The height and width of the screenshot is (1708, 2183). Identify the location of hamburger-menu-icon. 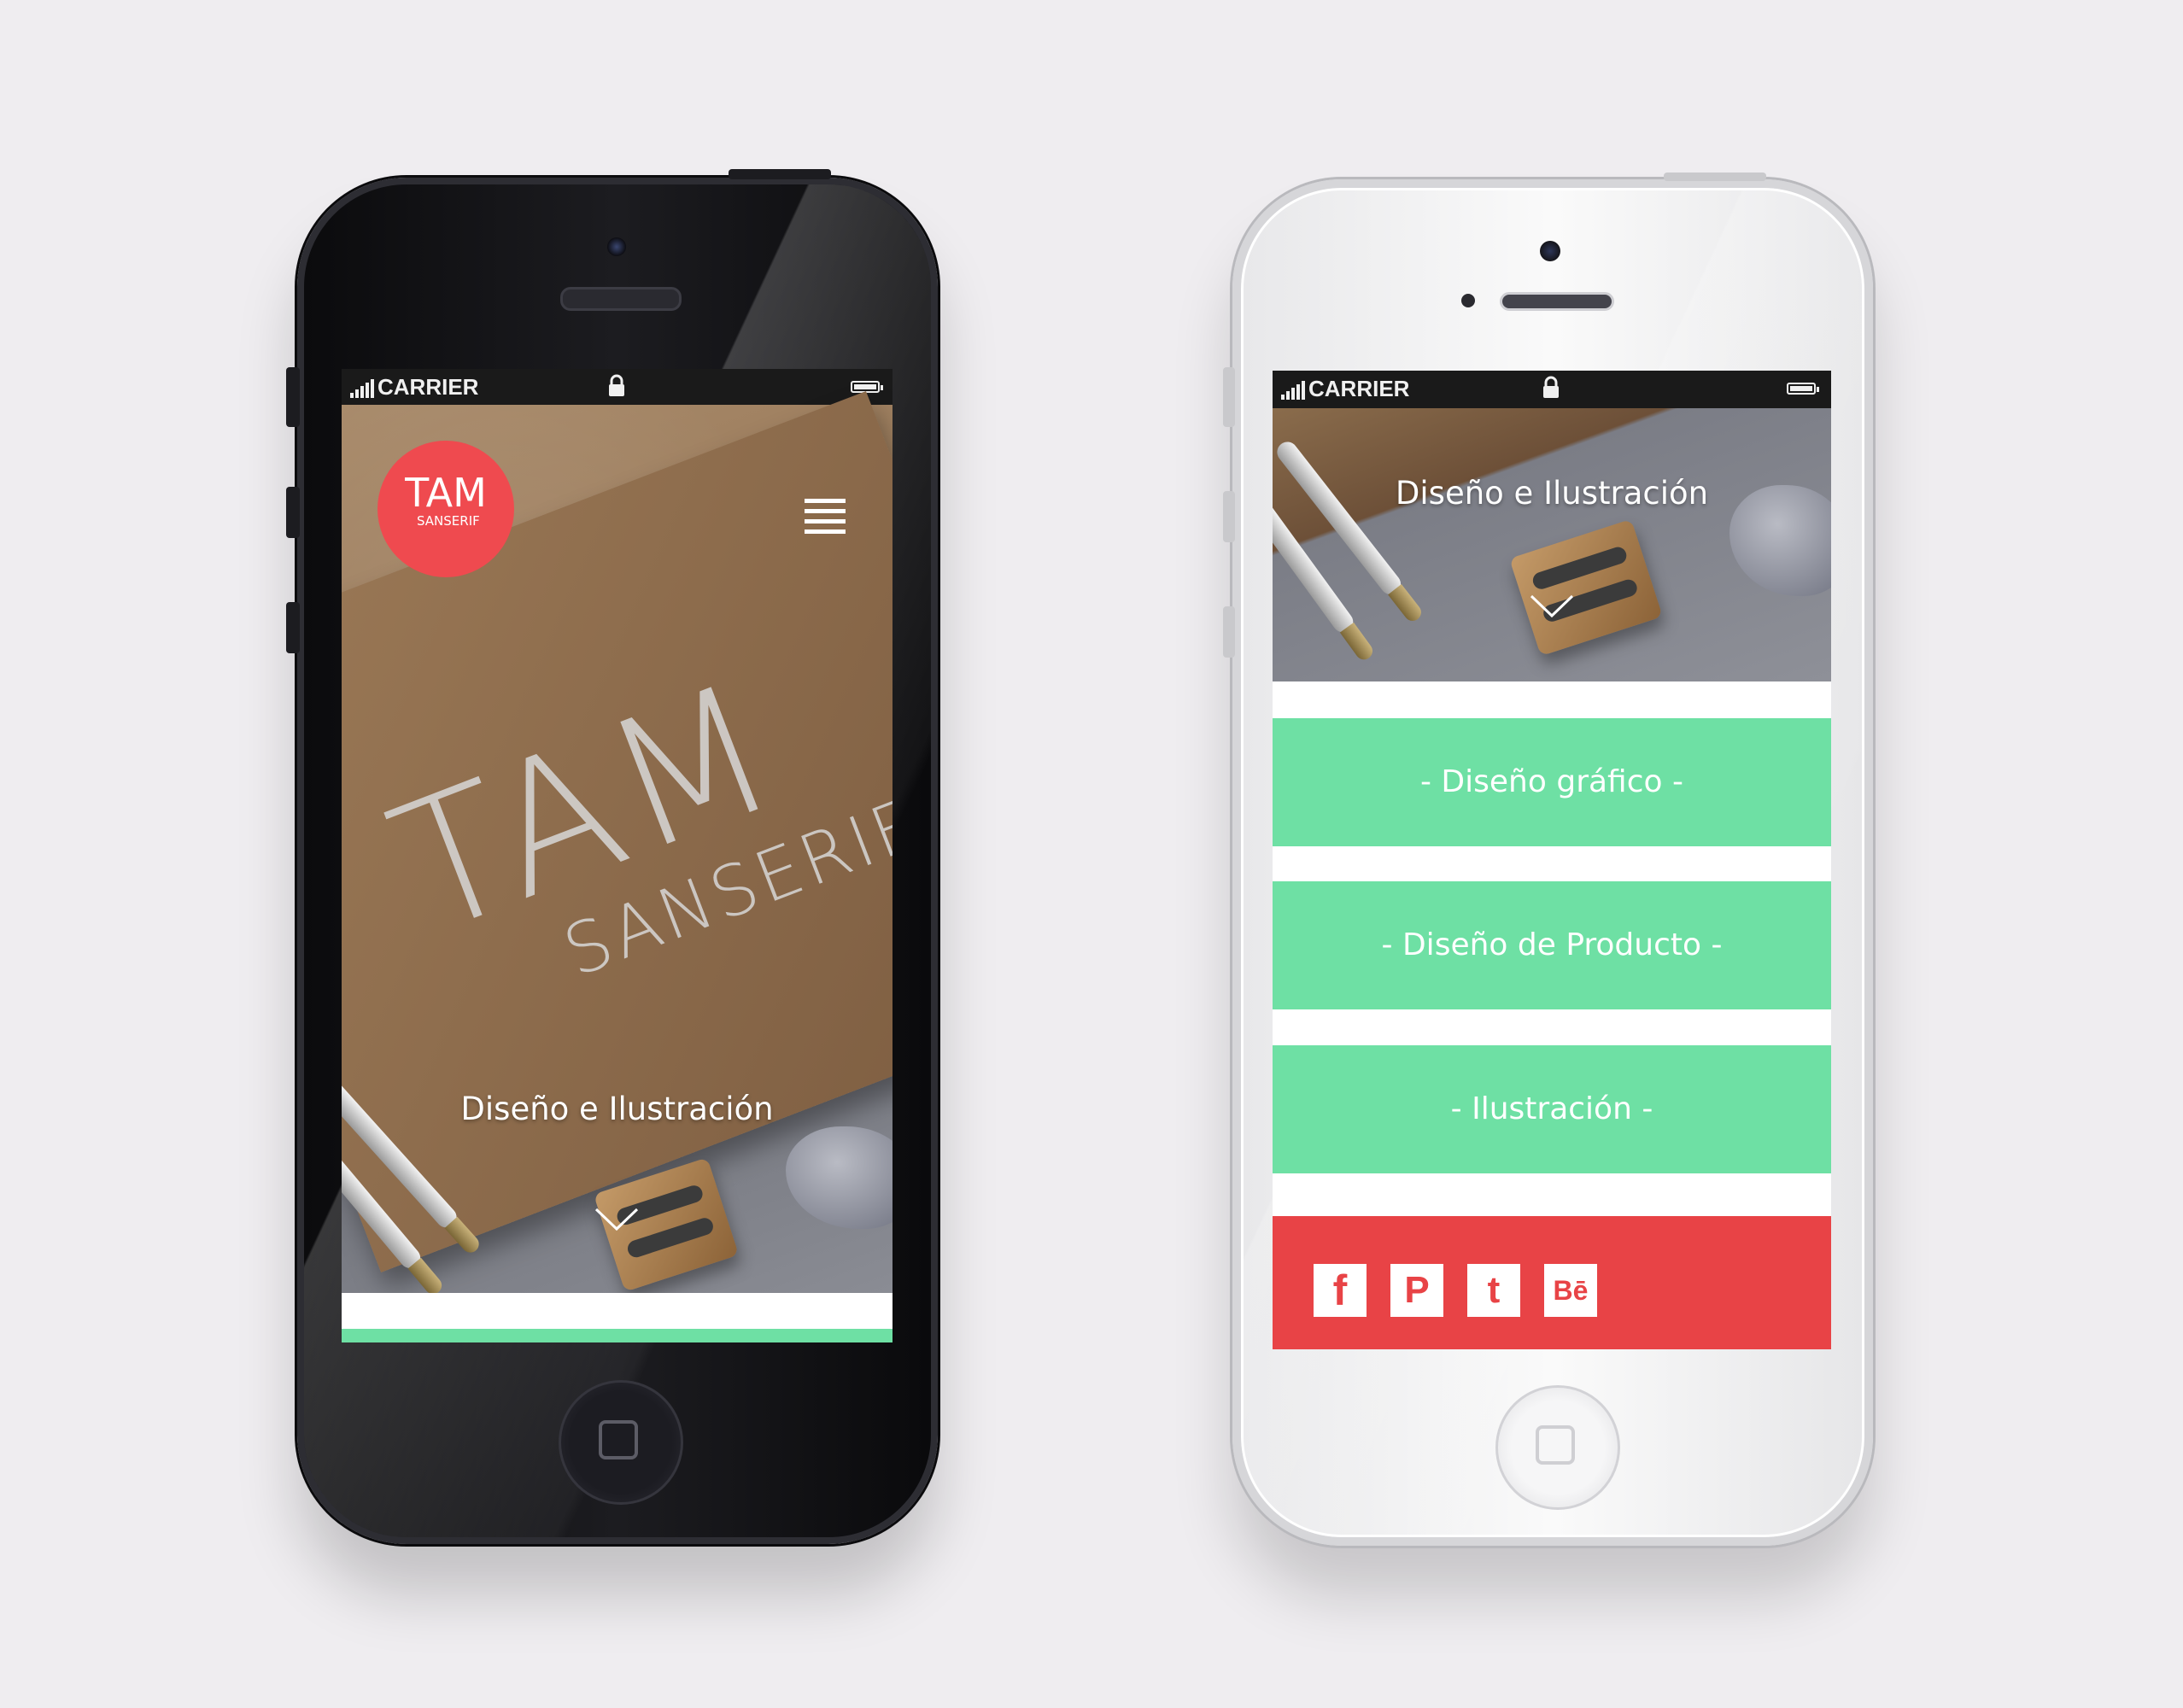
(825, 517).